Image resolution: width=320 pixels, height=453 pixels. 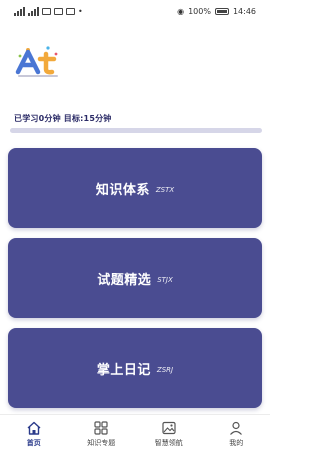 What do you see at coordinates (165, 279) in the screenshot?
I see `card-code: STJX` at bounding box center [165, 279].